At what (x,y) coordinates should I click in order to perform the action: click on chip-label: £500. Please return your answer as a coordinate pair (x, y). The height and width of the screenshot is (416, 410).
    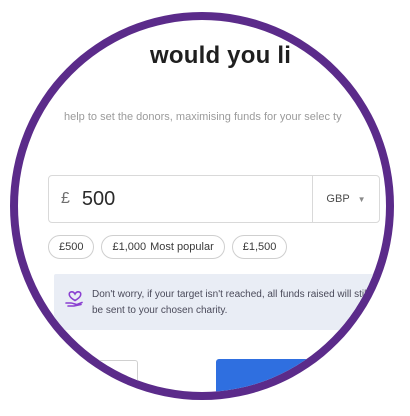
    Looking at the image, I should click on (71, 247).